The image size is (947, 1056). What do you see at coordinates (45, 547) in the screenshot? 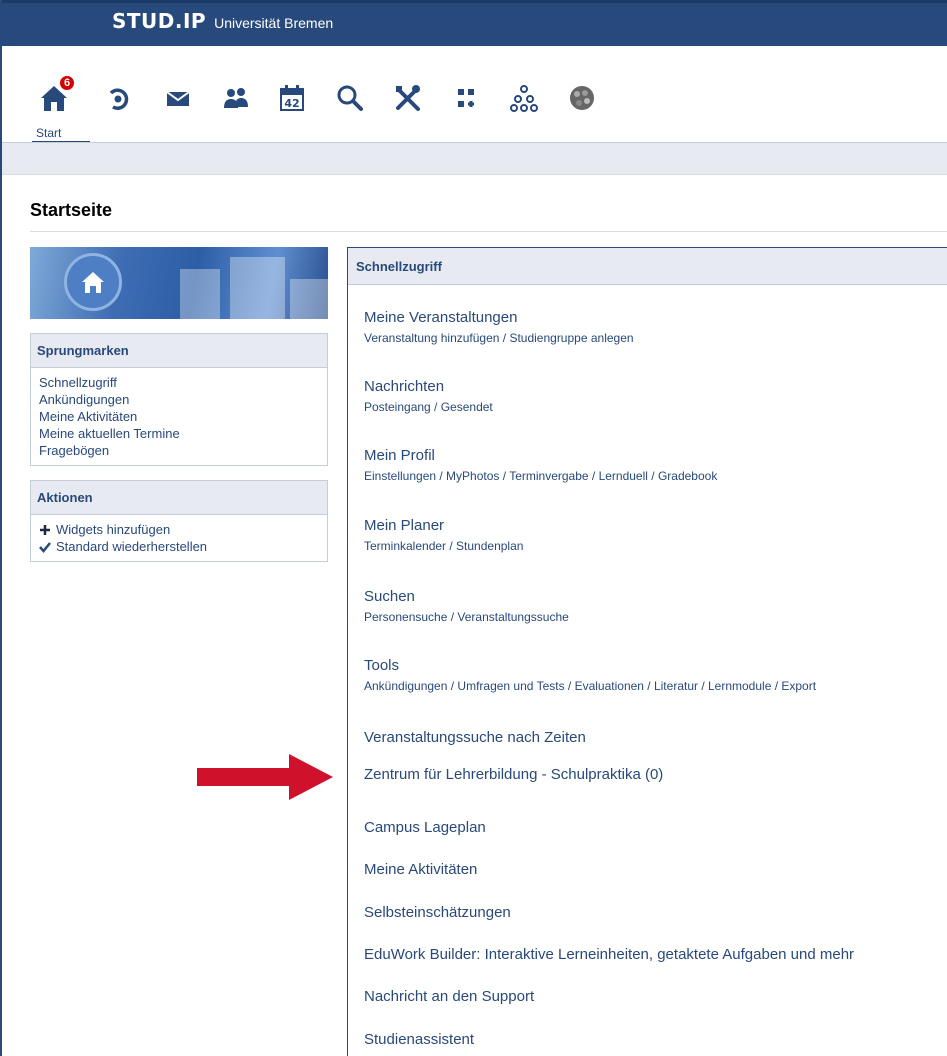
I see `checkmark-icon` at bounding box center [45, 547].